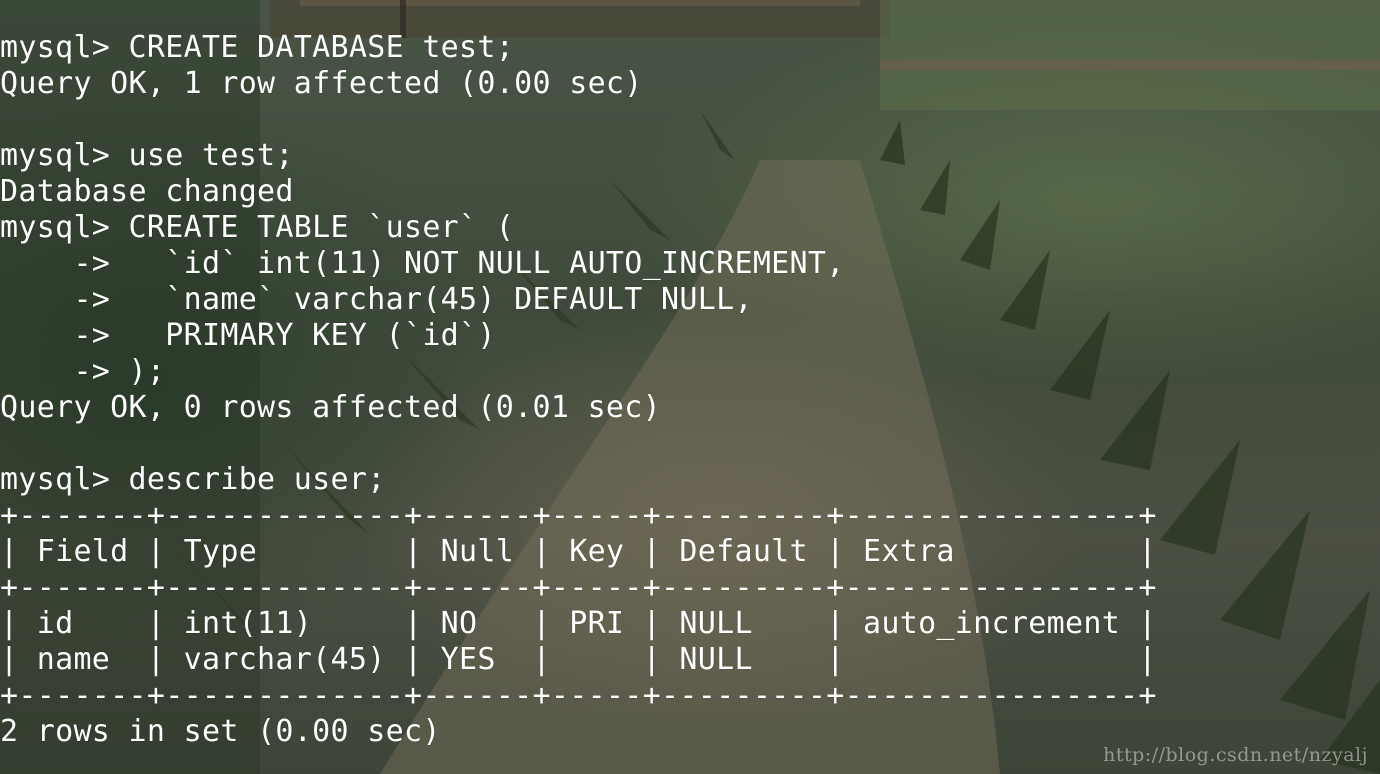  Describe the element at coordinates (147, 191) in the screenshot. I see `terminal-line: Database changed` at that location.